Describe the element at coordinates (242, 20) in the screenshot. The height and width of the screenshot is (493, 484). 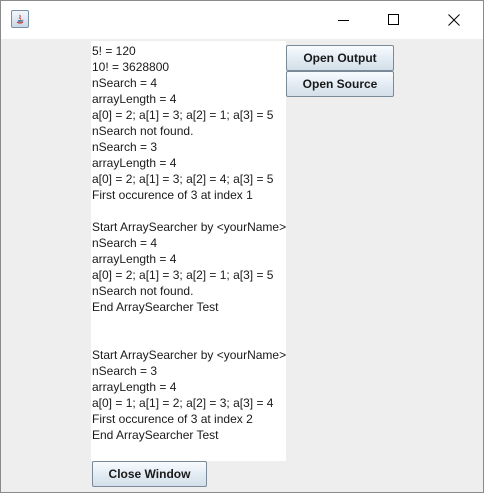
I see `title-bar` at that location.